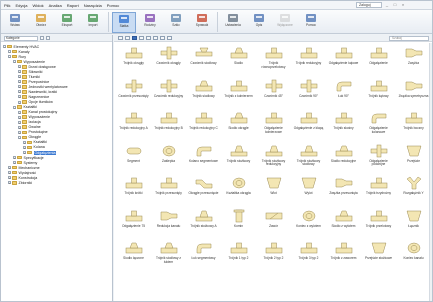 The height and width of the screenshot is (302, 433). I want to click on fitting-tile: Zwężka symetryczna, so click(413, 92).